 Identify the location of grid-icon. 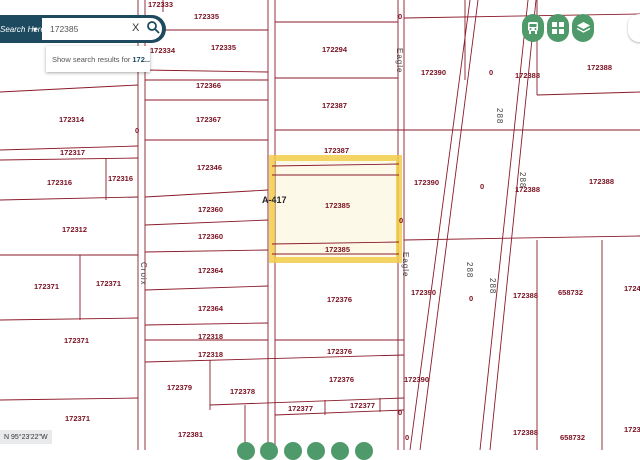
(558, 28).